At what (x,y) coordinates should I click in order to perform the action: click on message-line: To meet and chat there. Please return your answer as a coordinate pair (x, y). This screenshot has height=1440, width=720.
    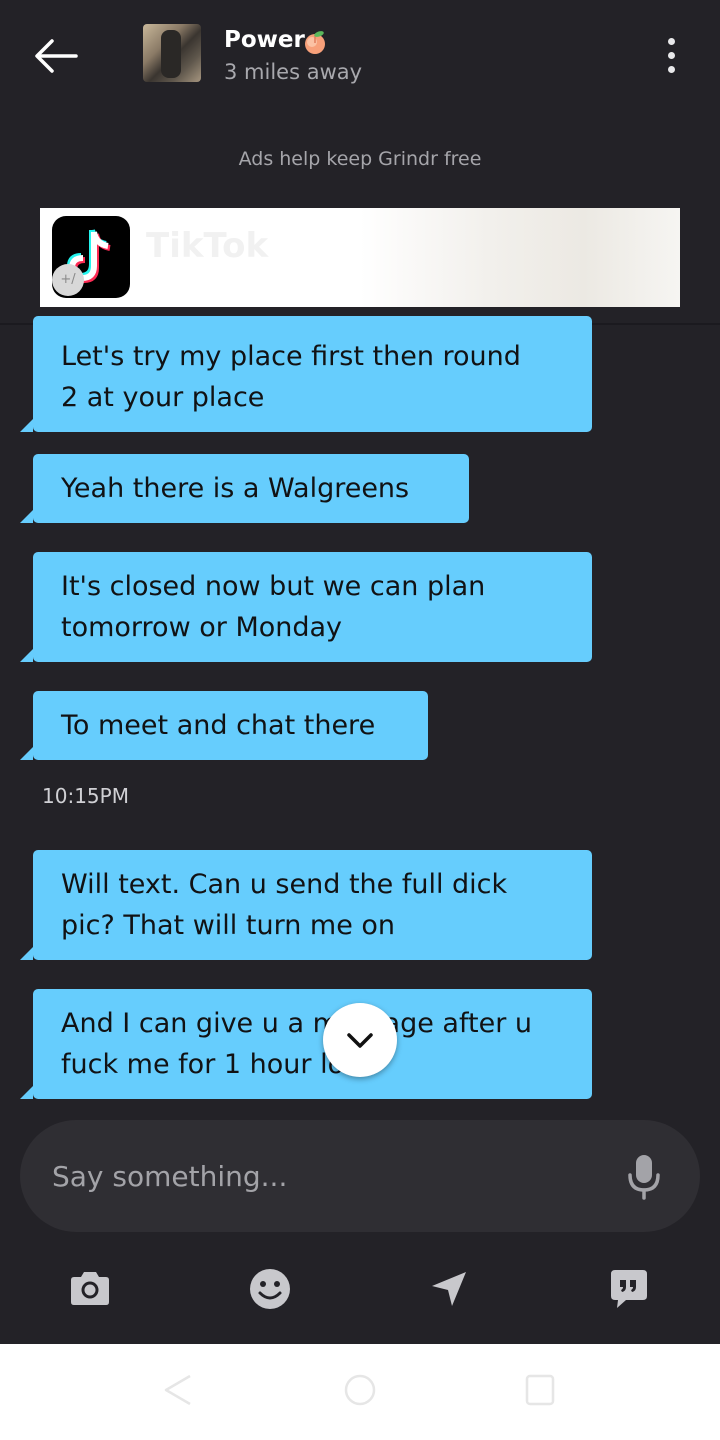
    Looking at the image, I should click on (218, 725).